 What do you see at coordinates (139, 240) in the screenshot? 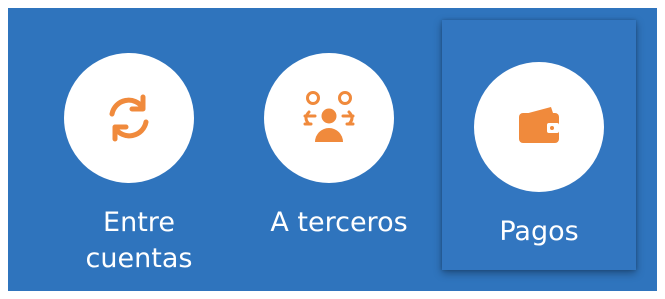
I see `action-label-between-accounts: Entre cuentas` at bounding box center [139, 240].